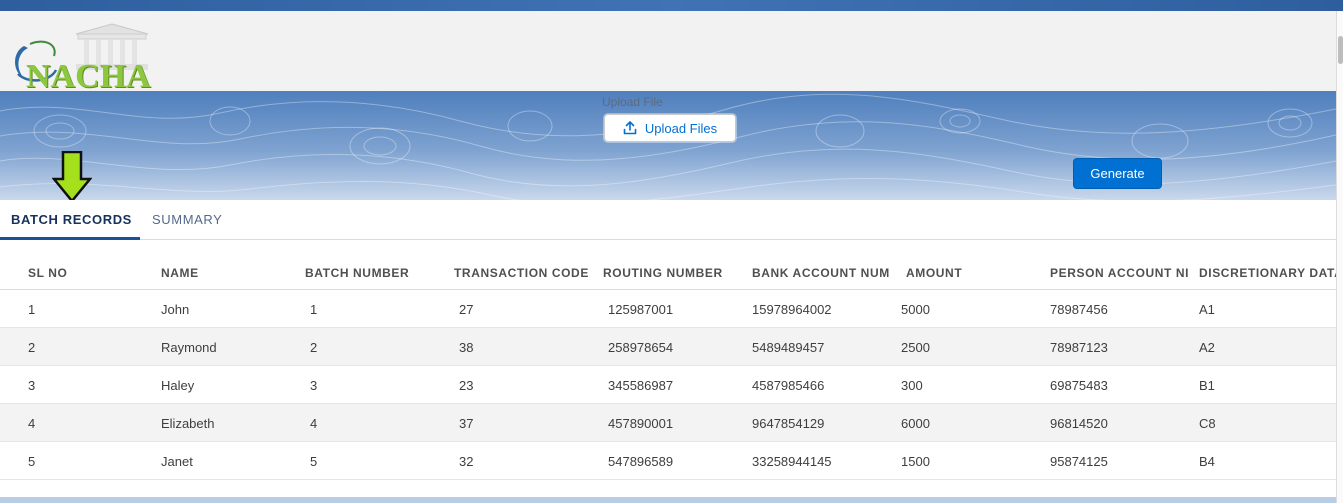  I want to click on cell-person-account-number: 69875483, so click(1079, 385).